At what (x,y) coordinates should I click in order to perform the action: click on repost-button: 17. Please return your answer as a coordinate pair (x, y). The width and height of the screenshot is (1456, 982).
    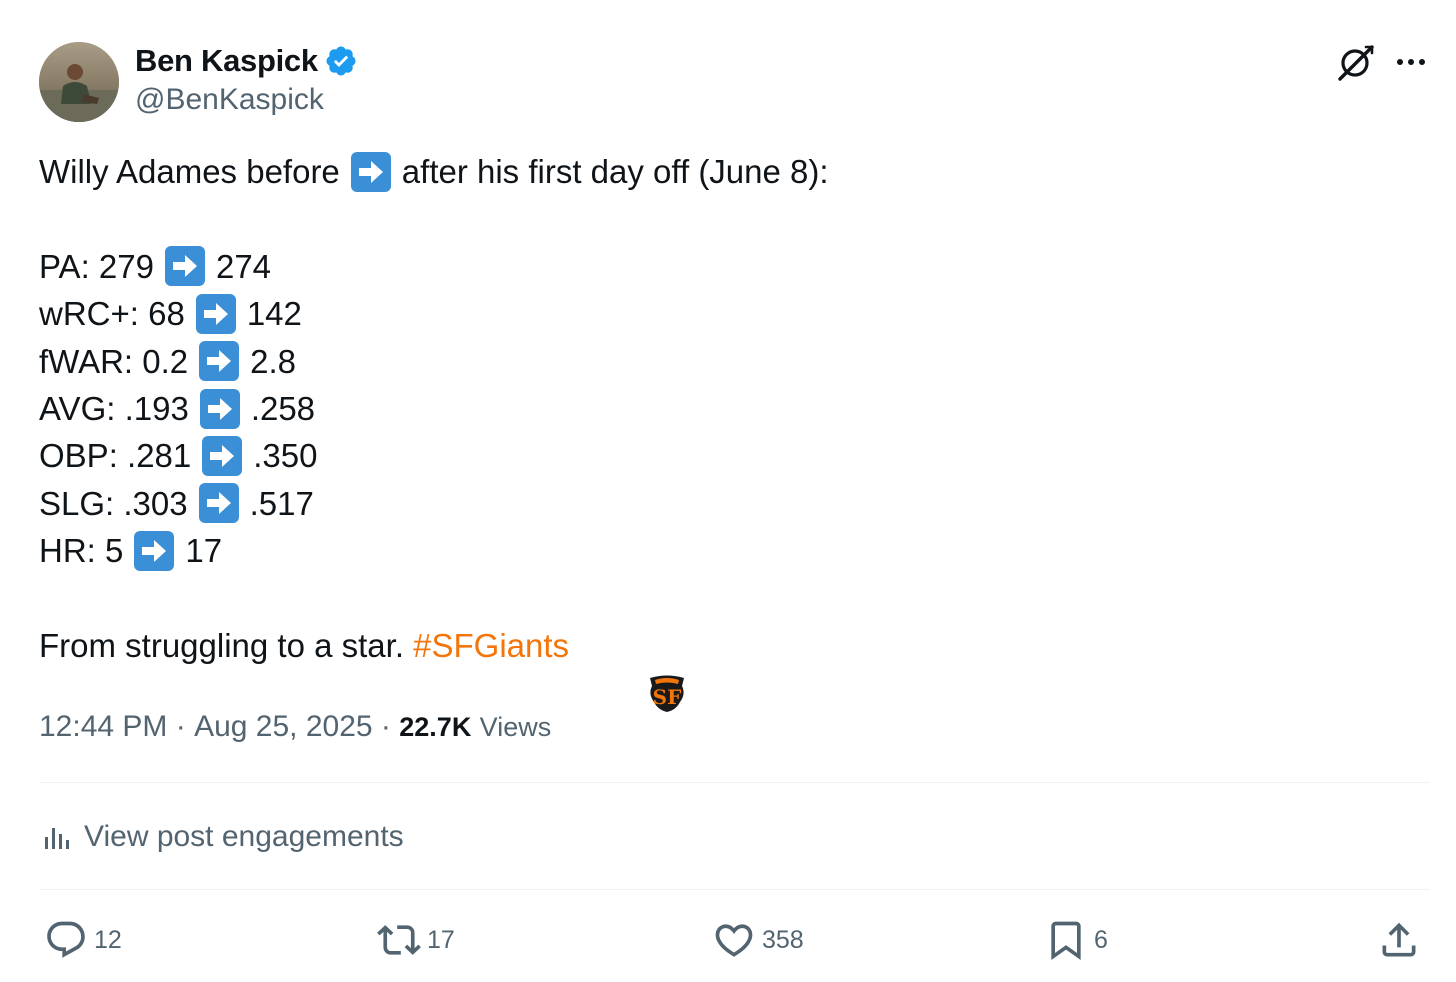
    Looking at the image, I should click on (416, 940).